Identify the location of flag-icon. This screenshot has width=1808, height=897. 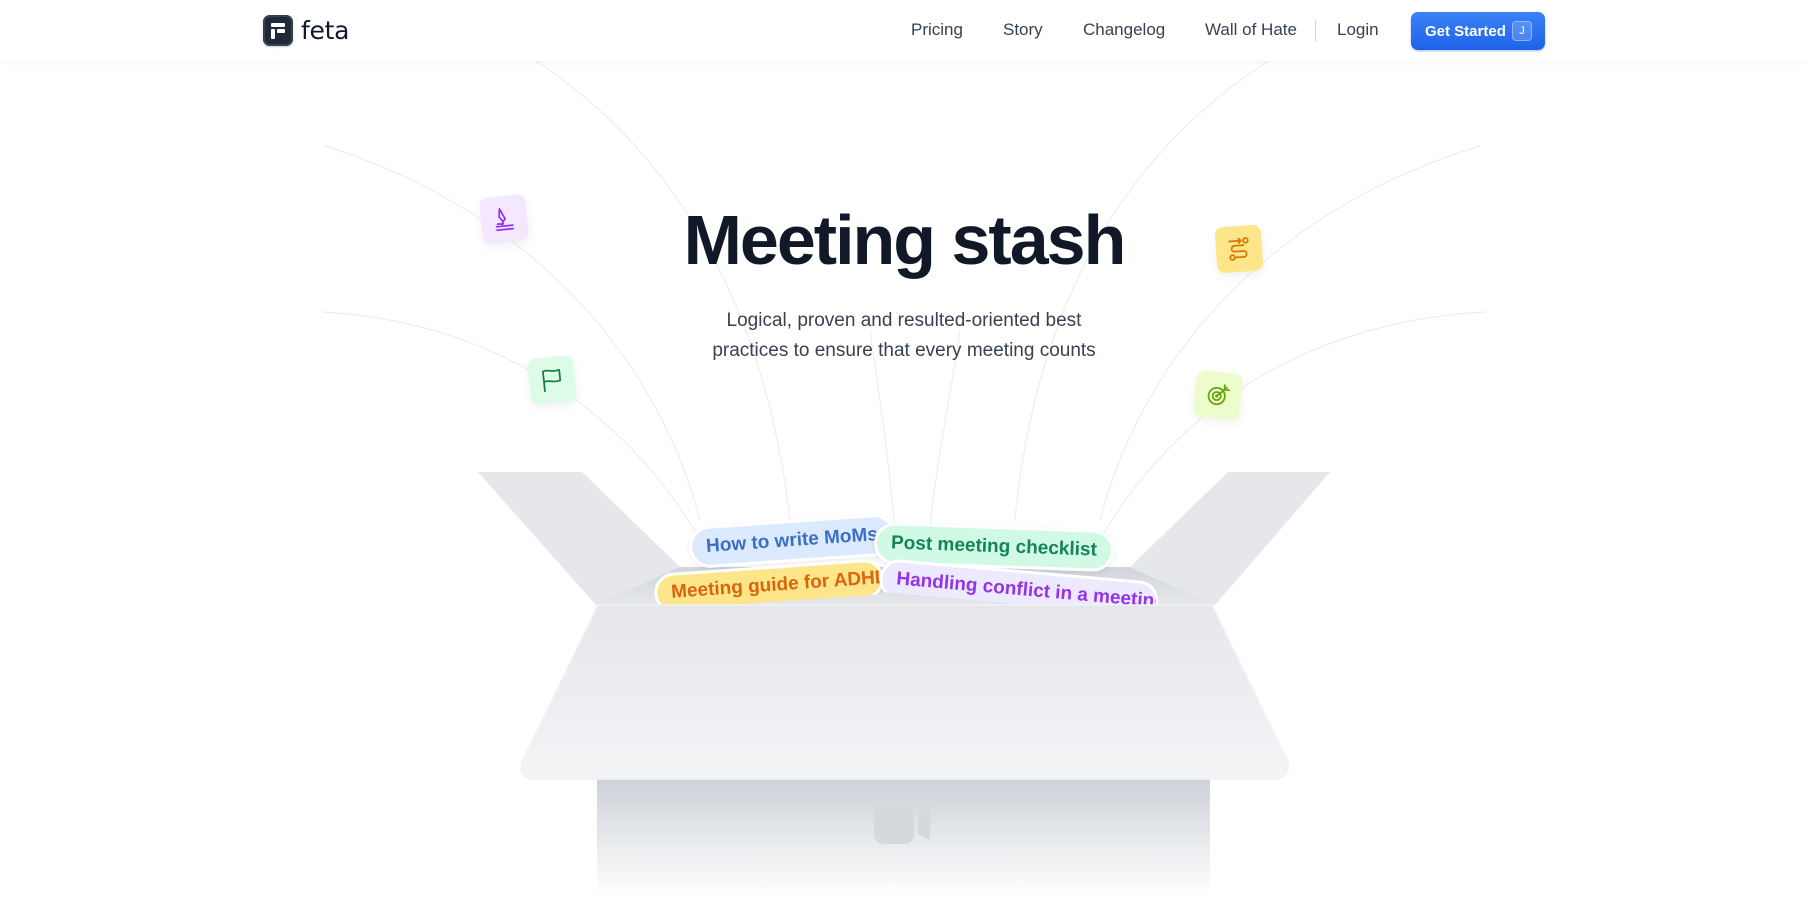
(552, 380).